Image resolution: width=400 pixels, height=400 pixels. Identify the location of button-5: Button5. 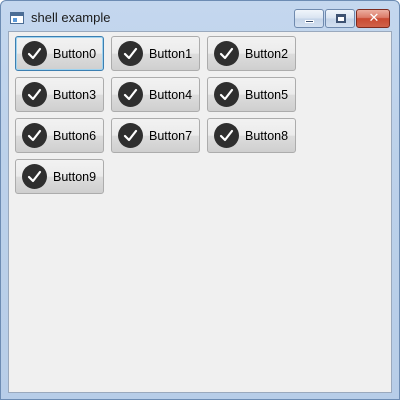
(251, 94).